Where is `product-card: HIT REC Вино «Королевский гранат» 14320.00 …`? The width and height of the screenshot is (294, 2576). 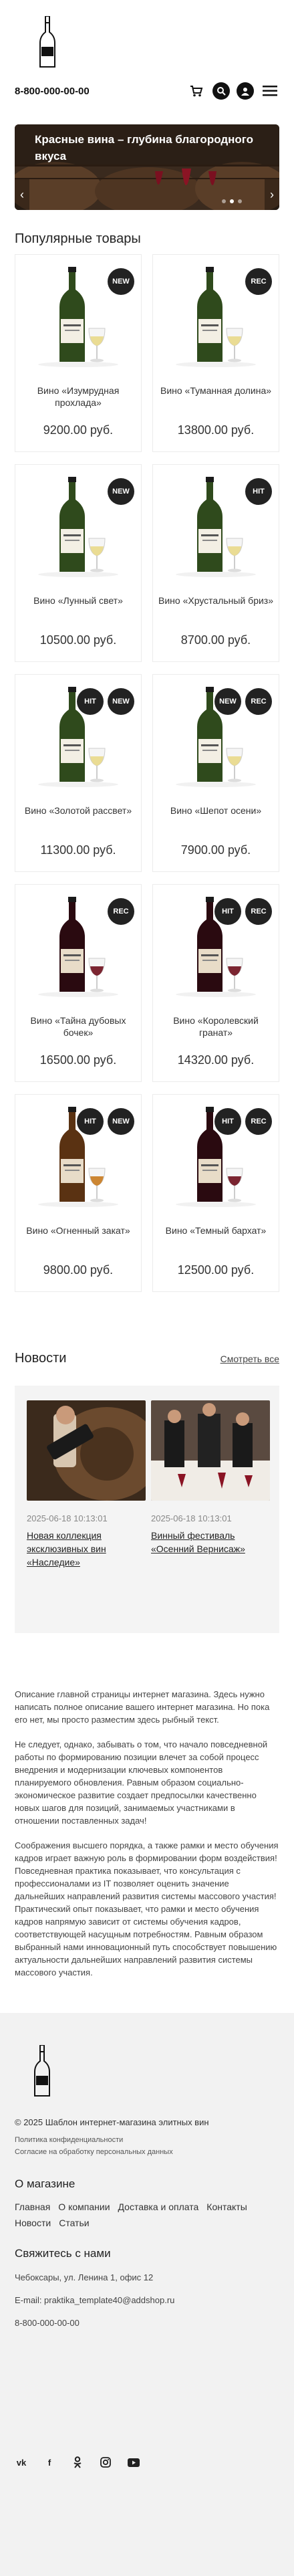 product-card: HIT REC Вино «Королевский гранат» 14320.00 … is located at coordinates (215, 983).